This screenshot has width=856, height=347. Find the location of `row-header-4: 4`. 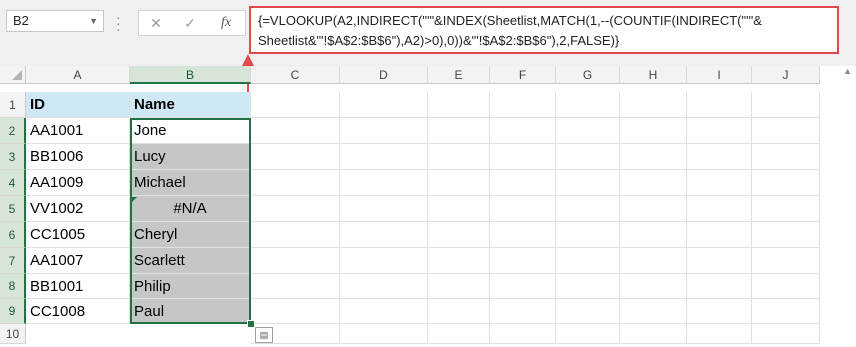

row-header-4: 4 is located at coordinates (13, 183).